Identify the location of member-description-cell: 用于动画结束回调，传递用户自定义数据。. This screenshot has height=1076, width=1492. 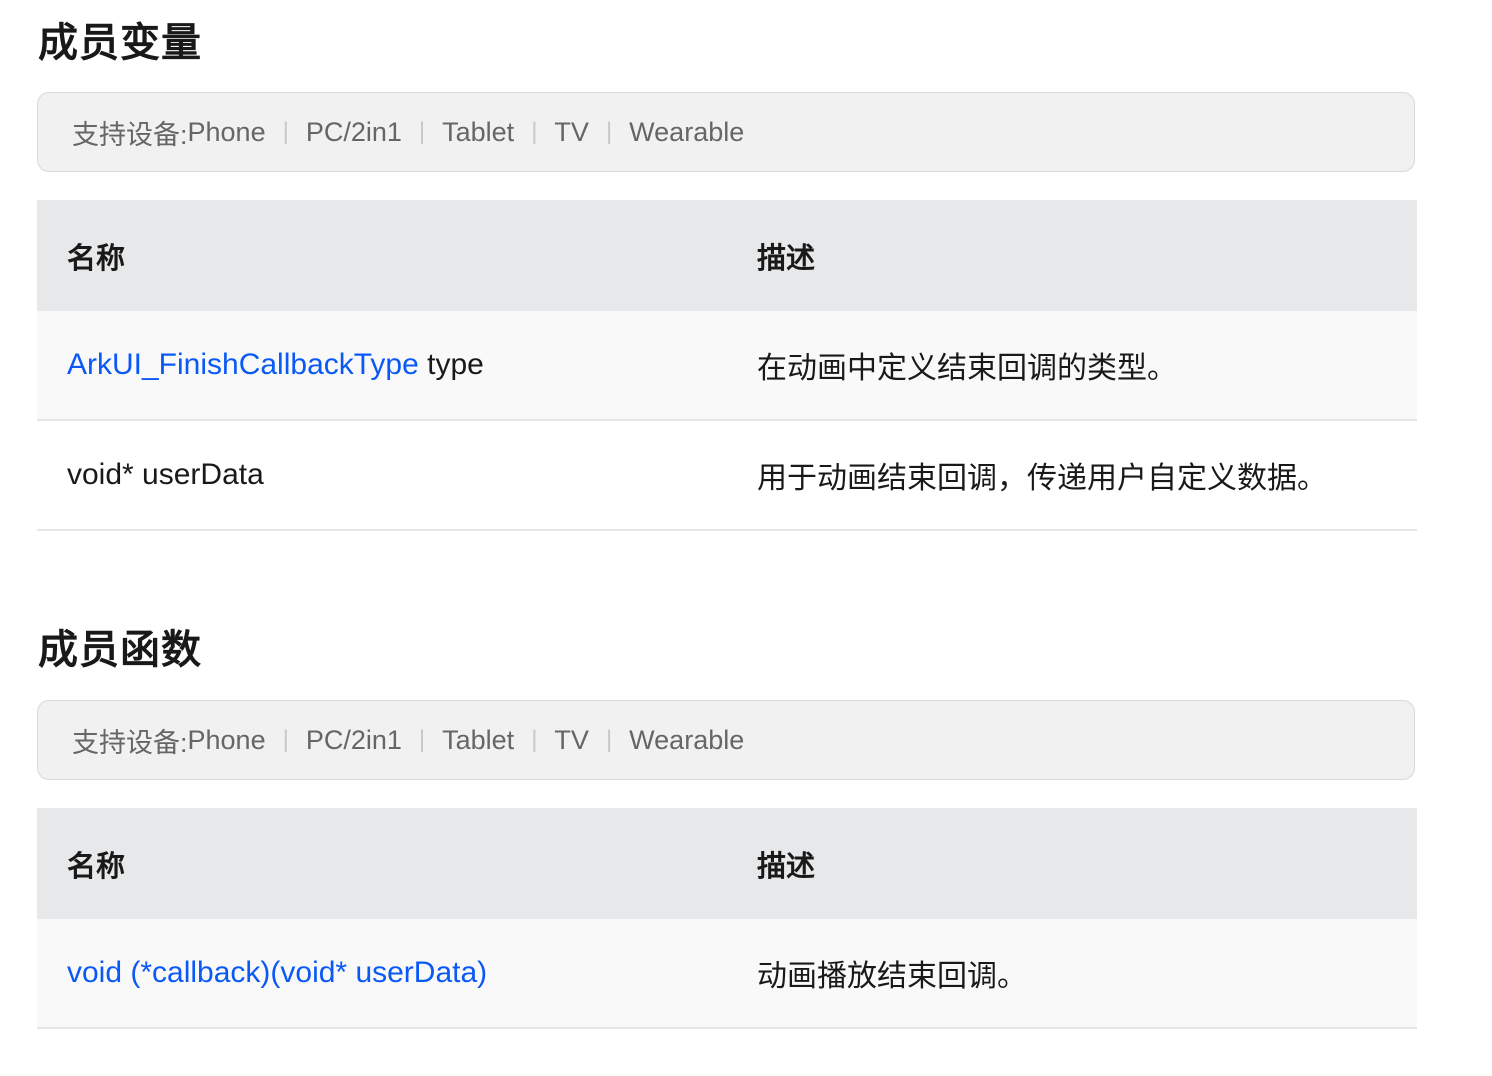
(1072, 475).